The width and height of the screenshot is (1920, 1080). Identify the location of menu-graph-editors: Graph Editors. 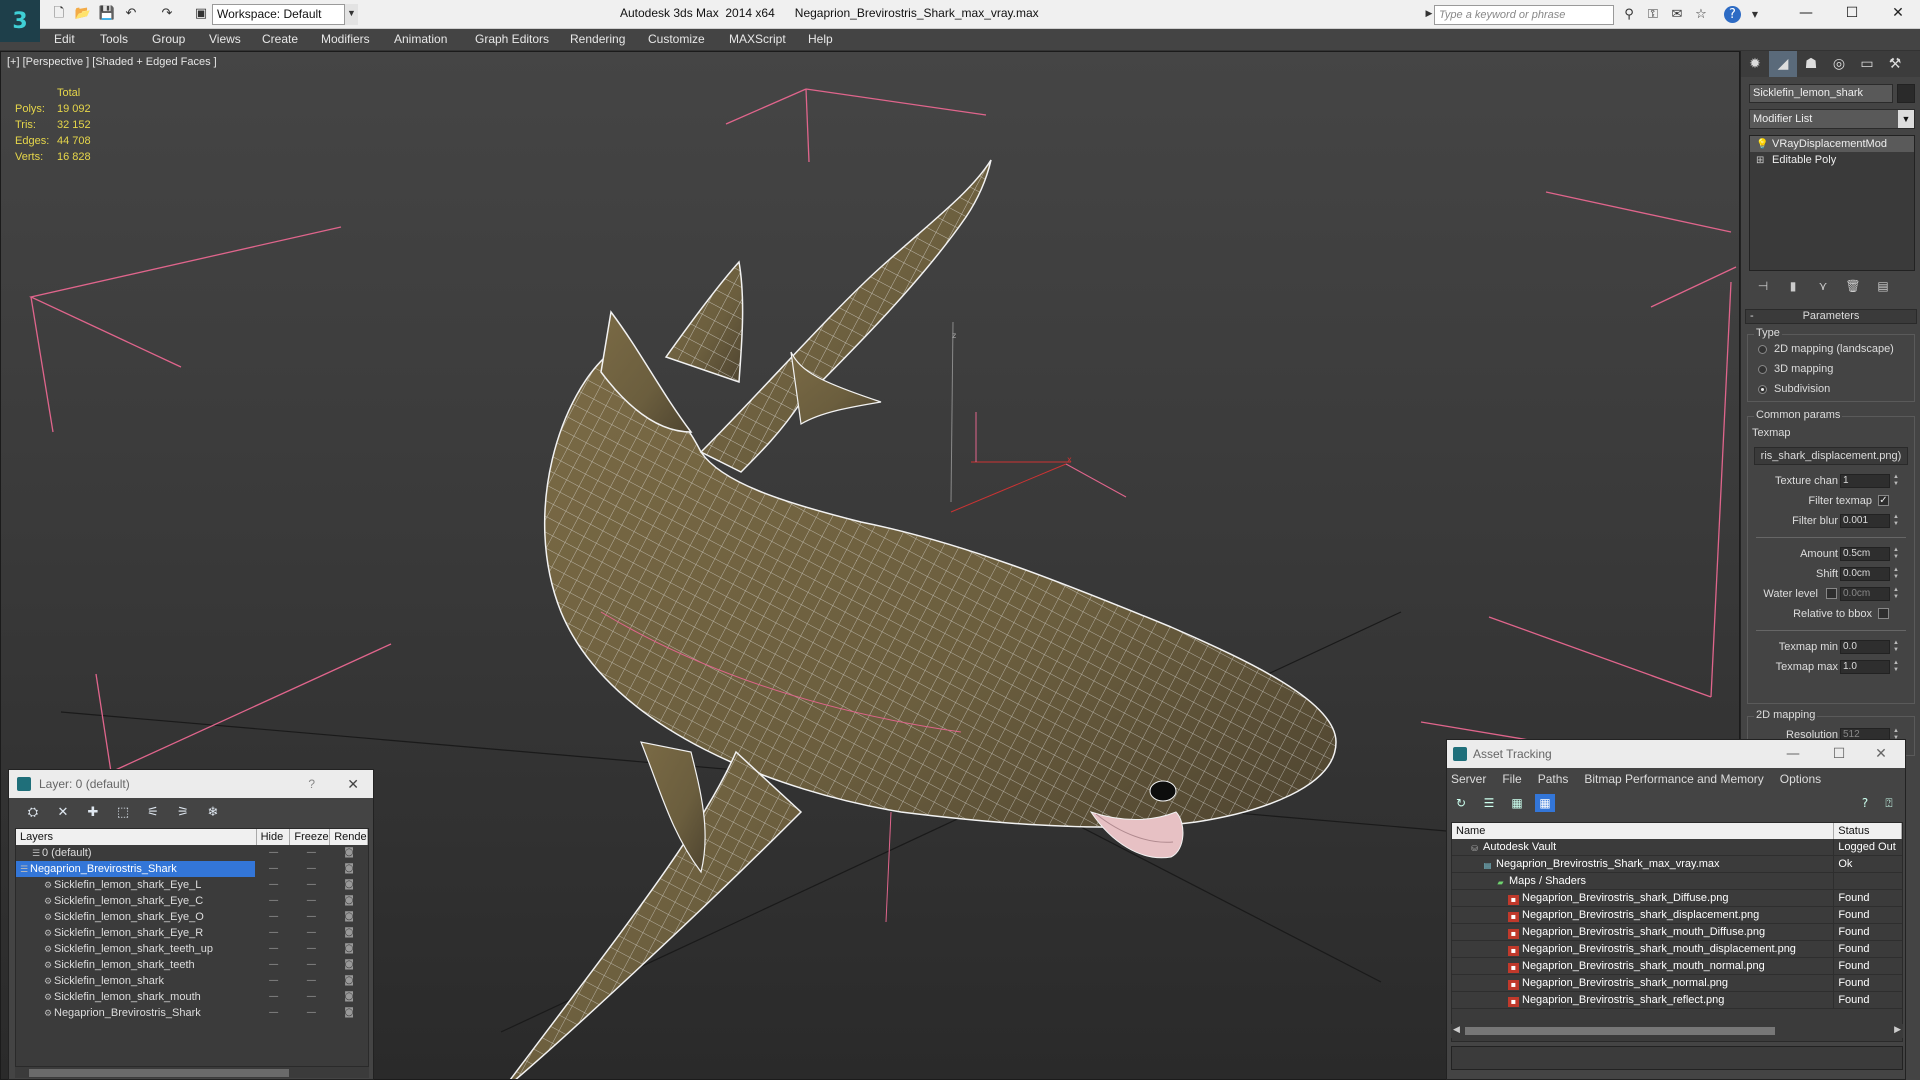
(512, 39).